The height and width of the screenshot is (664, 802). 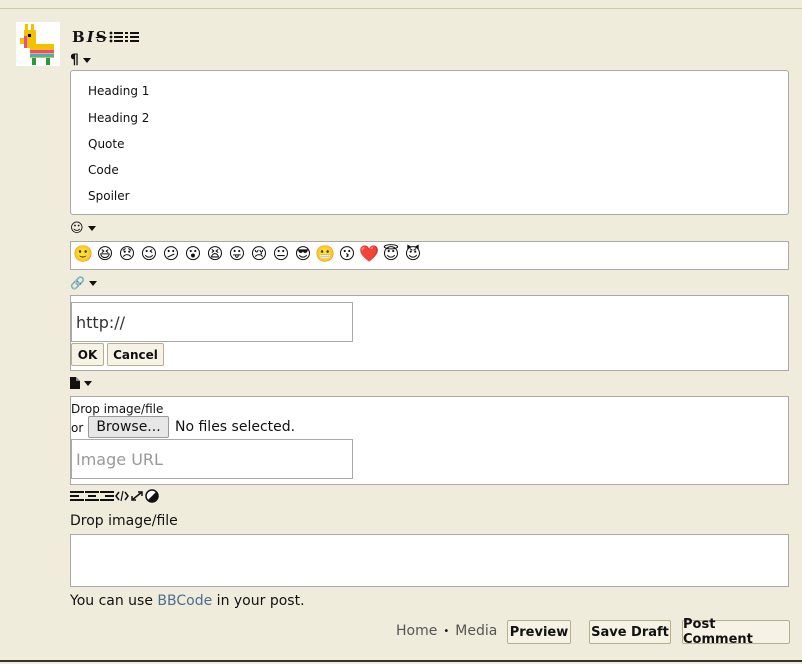 I want to click on emoji-button: 😈, so click(x=413, y=254).